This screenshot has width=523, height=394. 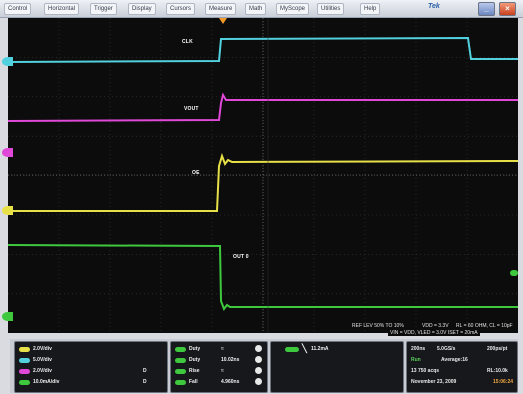 I want to click on trigger-source-indicator, so click(x=292, y=349).